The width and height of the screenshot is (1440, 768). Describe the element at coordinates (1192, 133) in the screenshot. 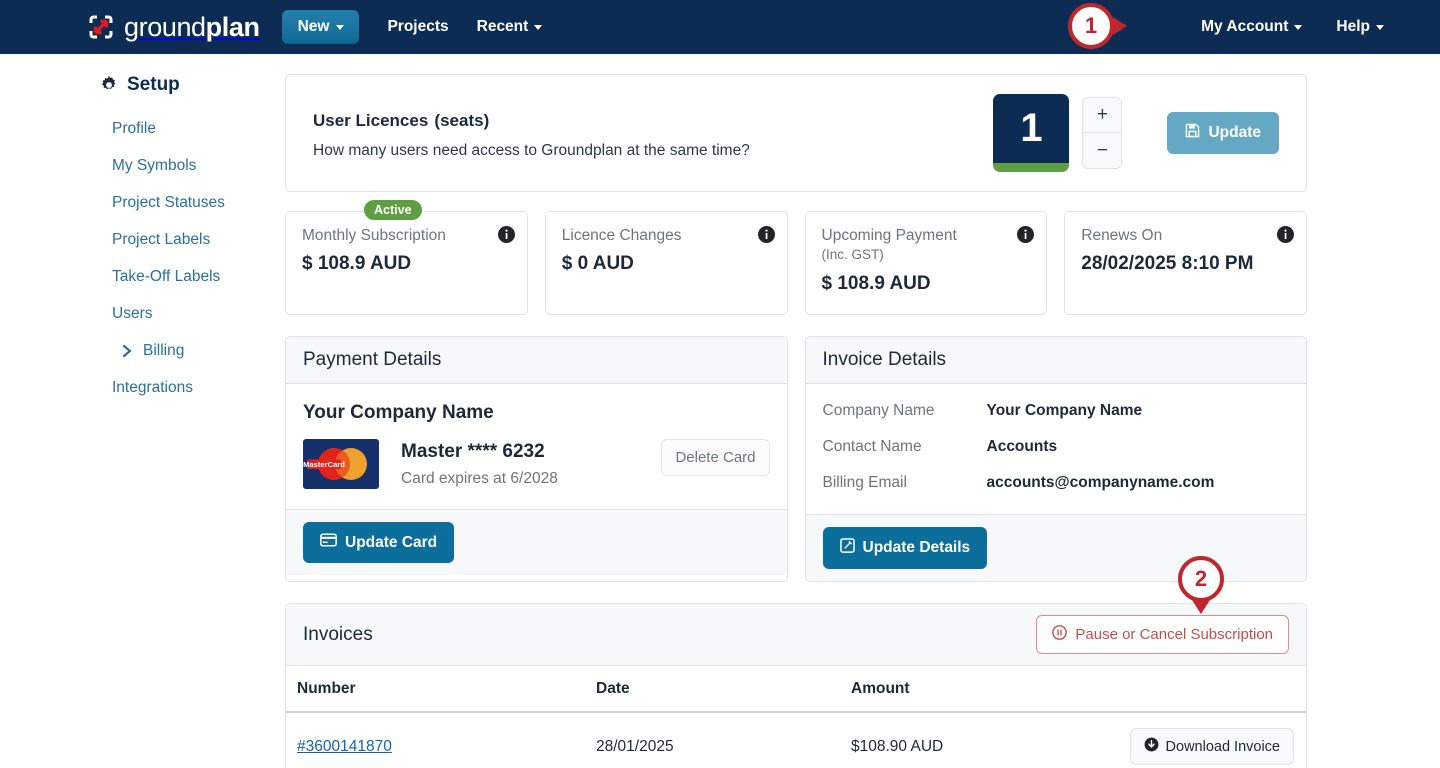

I see `save-icon` at that location.